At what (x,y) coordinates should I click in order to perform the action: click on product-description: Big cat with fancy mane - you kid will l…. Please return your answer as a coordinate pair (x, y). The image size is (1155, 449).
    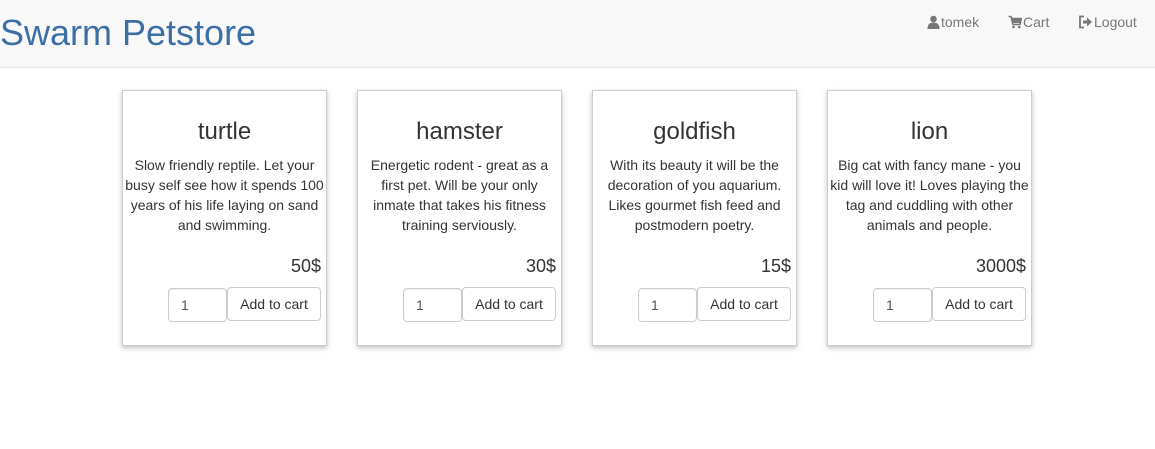
    Looking at the image, I should click on (929, 195).